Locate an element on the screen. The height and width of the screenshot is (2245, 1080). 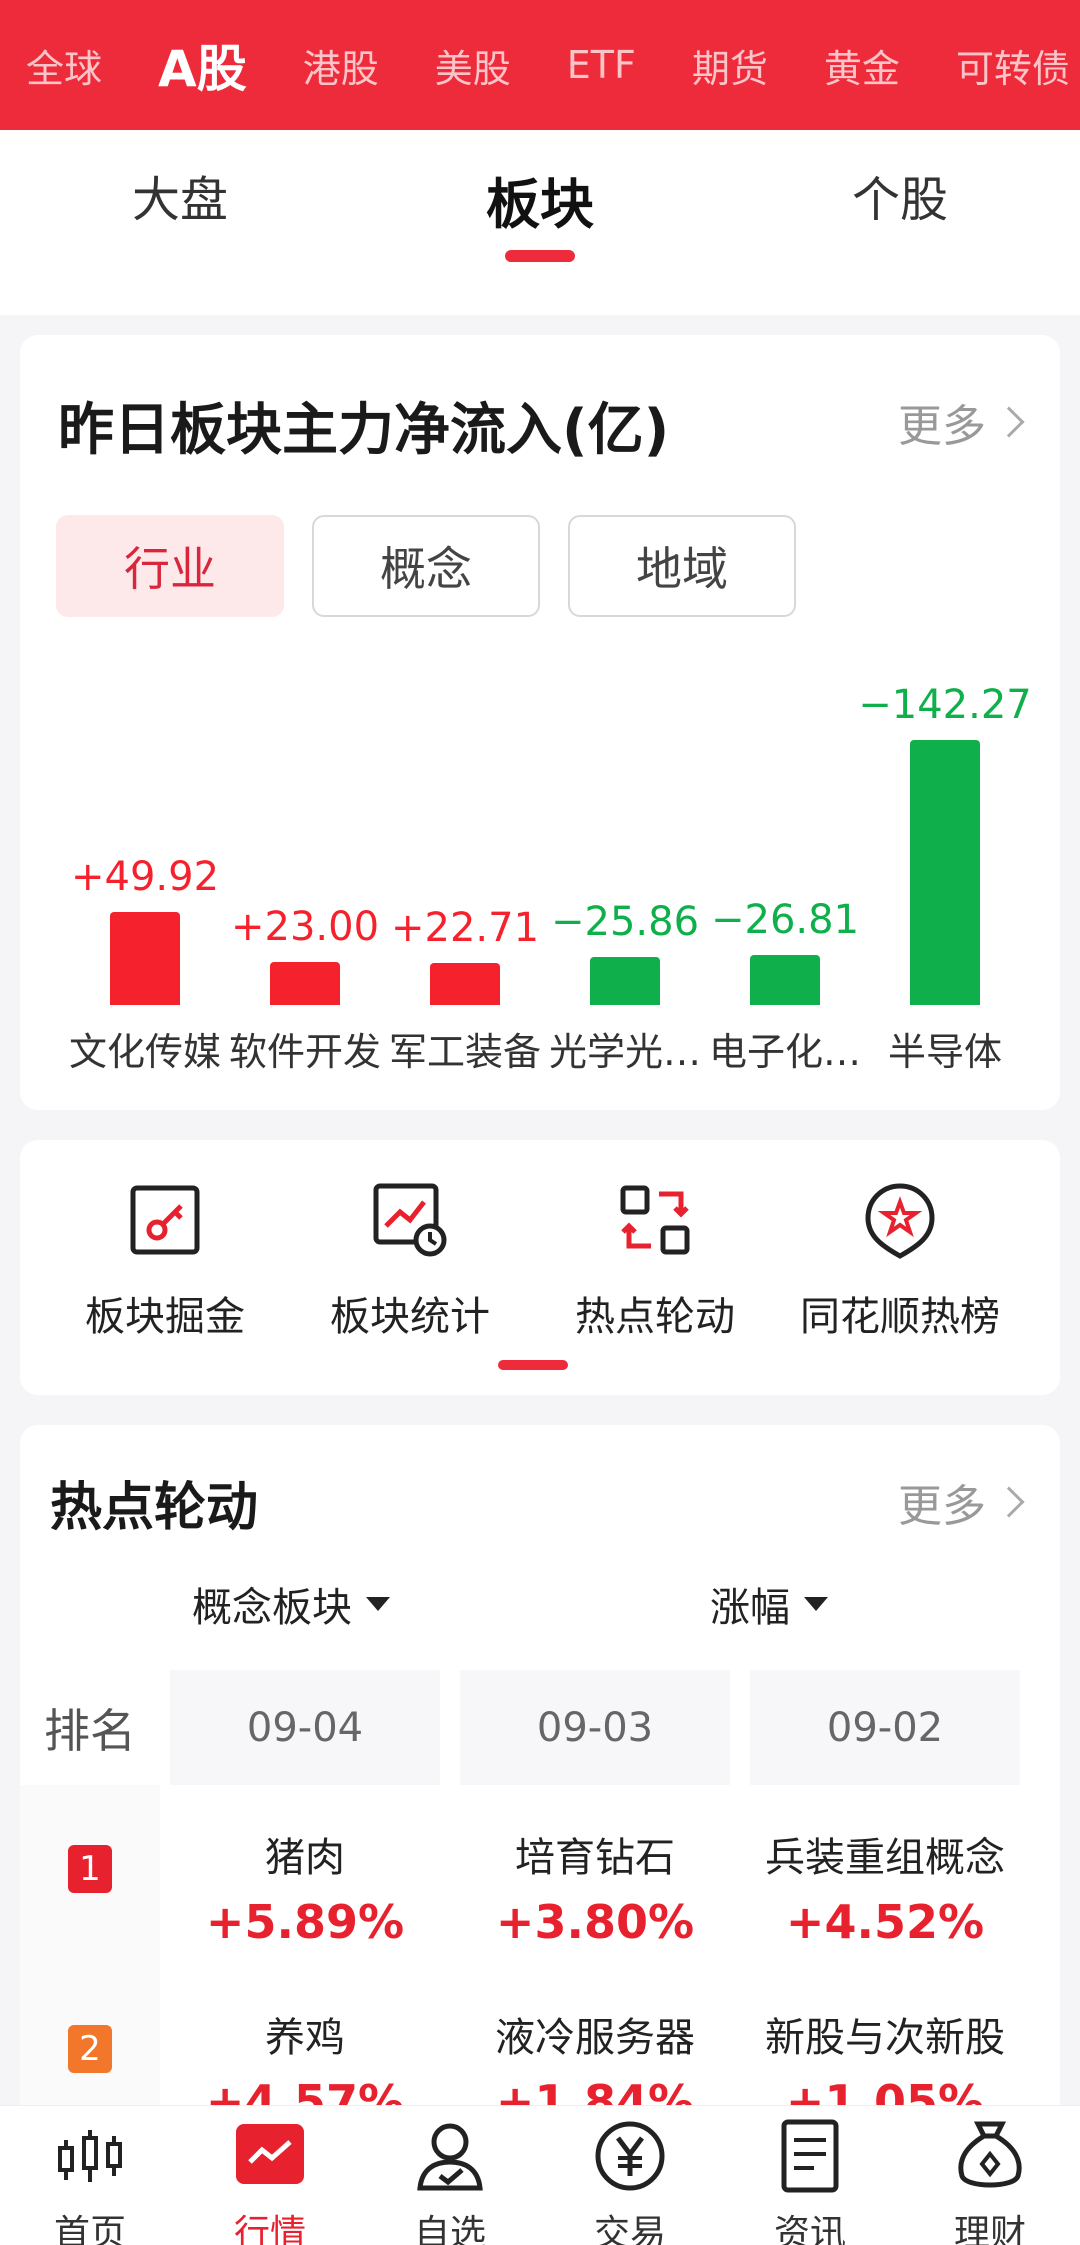
tab-us-shares: 美股 is located at coordinates (473, 65).